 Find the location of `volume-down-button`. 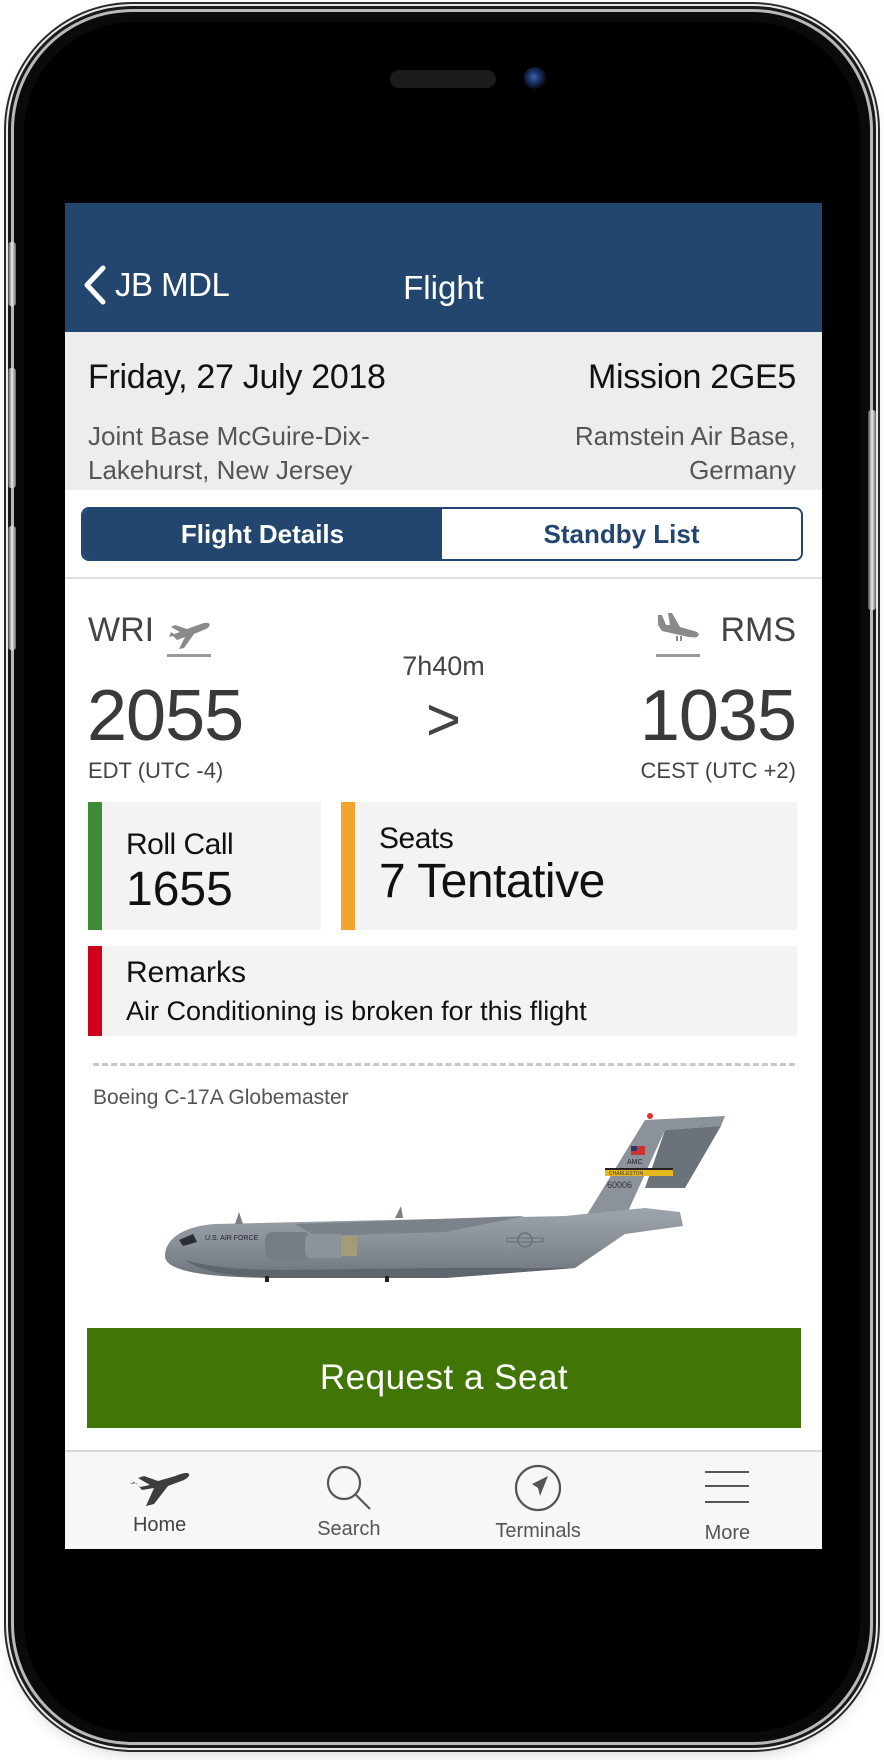

volume-down-button is located at coordinates (12, 588).